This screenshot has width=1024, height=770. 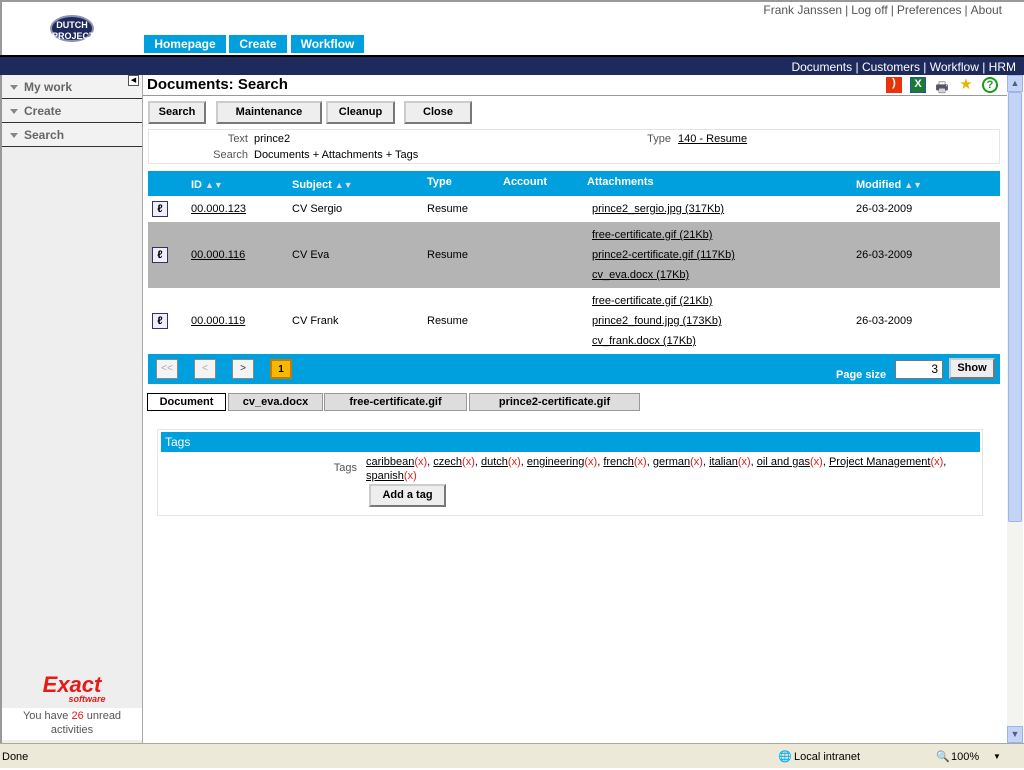 What do you see at coordinates (72, 724) in the screenshot?
I see `unread-activities: You have 26 unread activities` at bounding box center [72, 724].